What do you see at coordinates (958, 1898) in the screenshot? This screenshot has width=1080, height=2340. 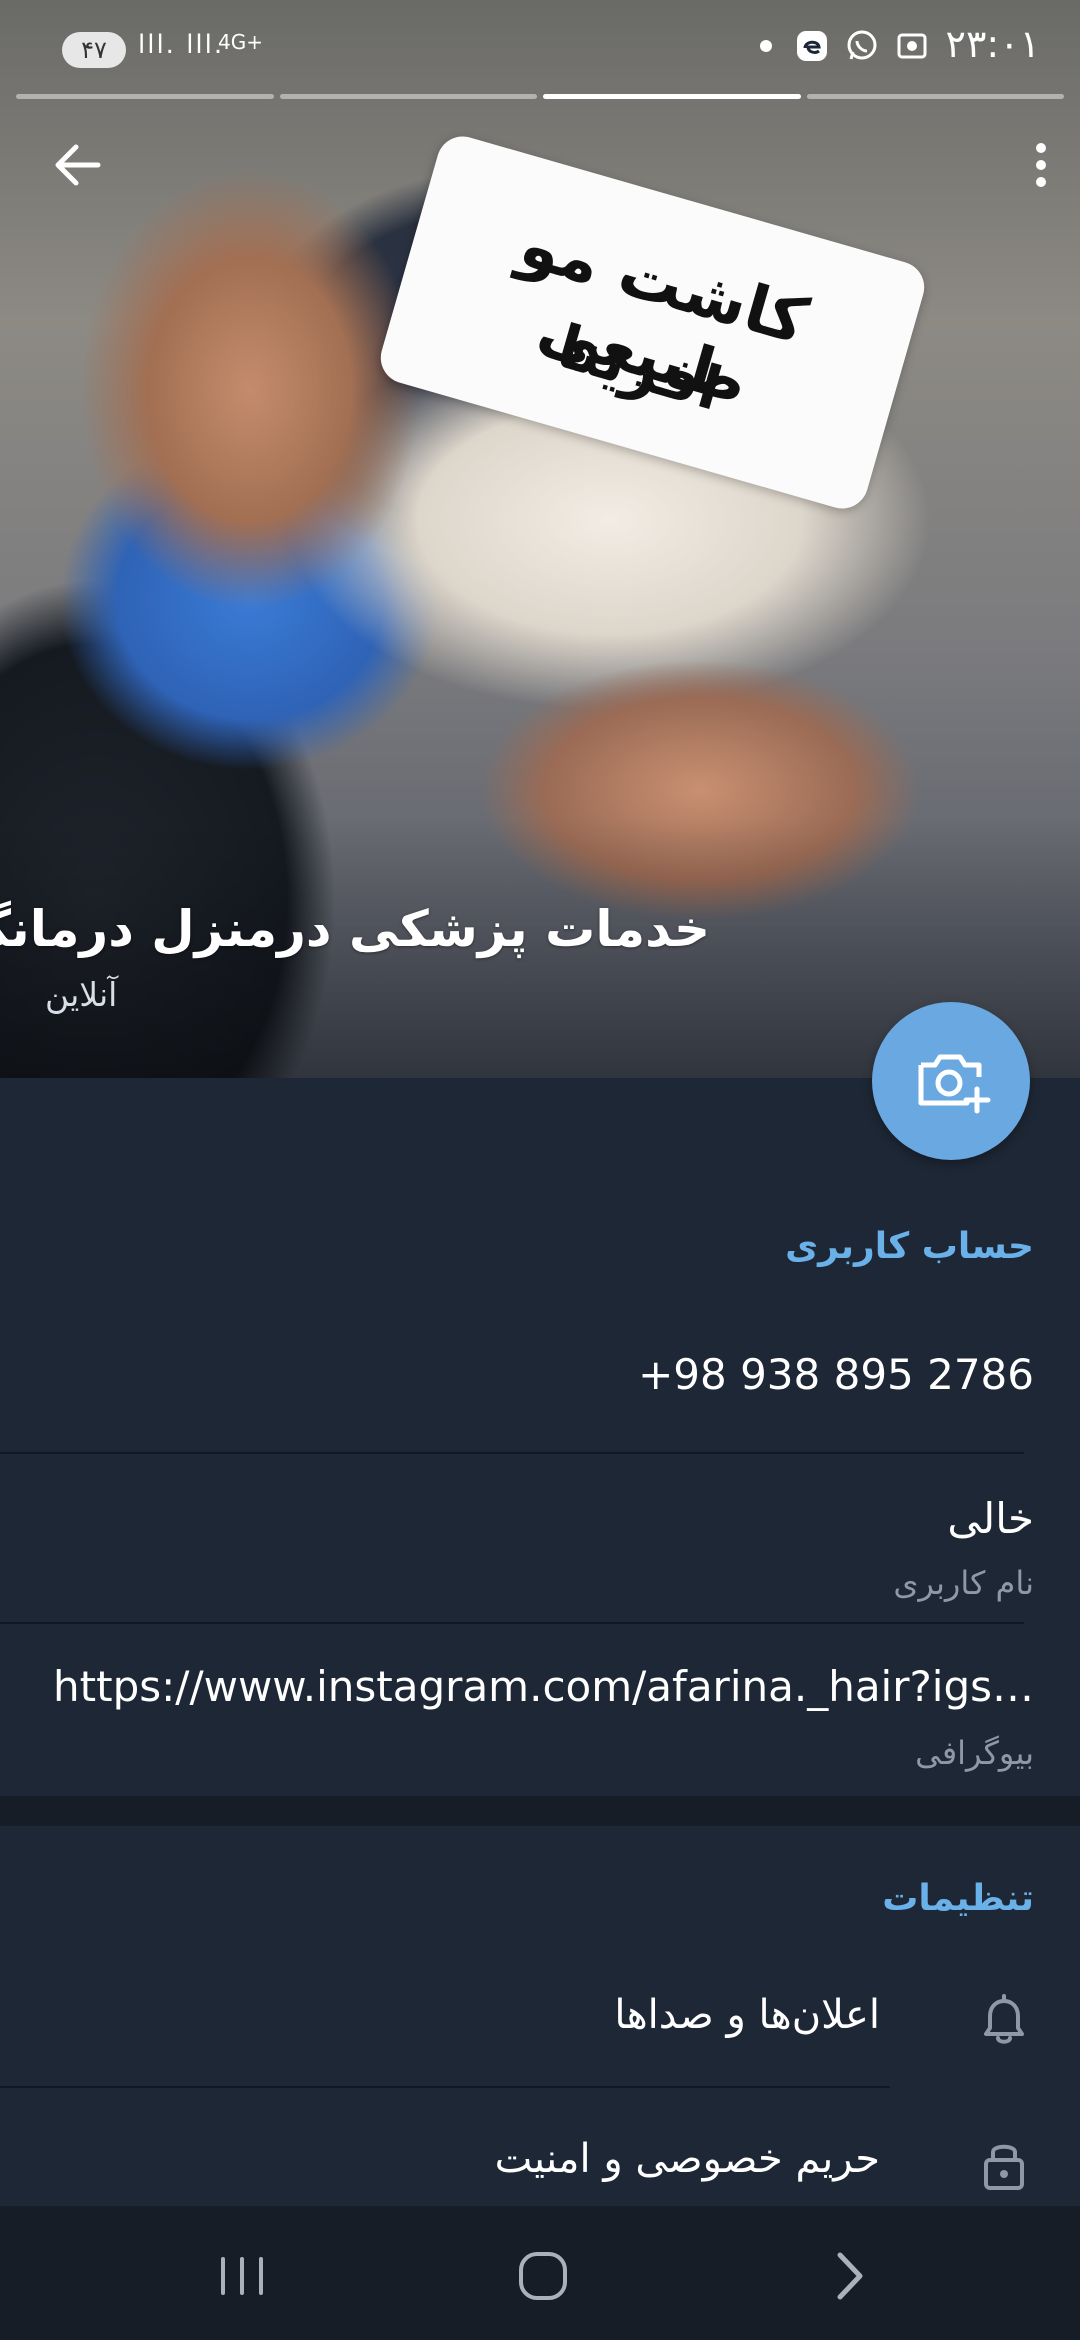 I see `settings-section-title: تنظیمات` at bounding box center [958, 1898].